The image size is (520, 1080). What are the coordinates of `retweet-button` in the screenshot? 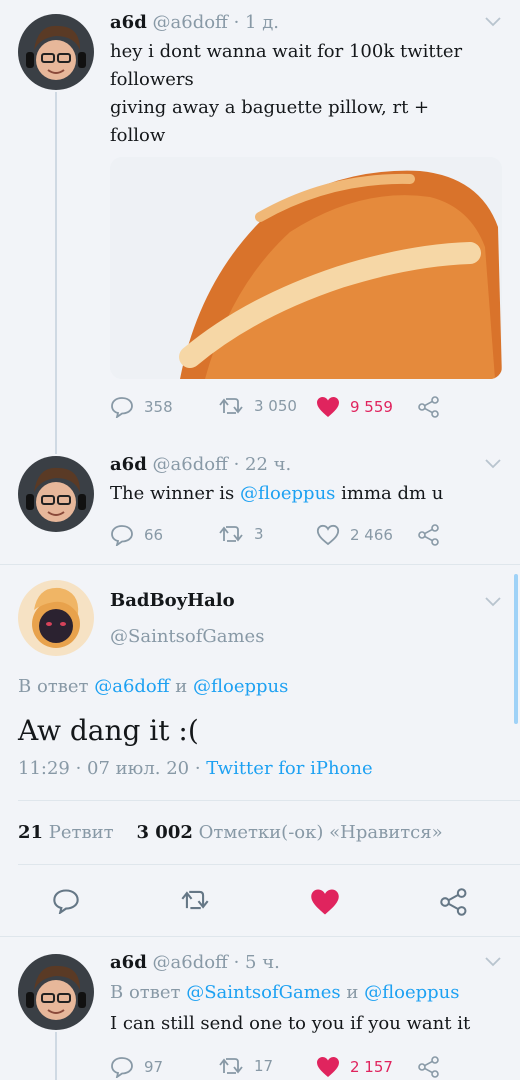 It's located at (195, 902).